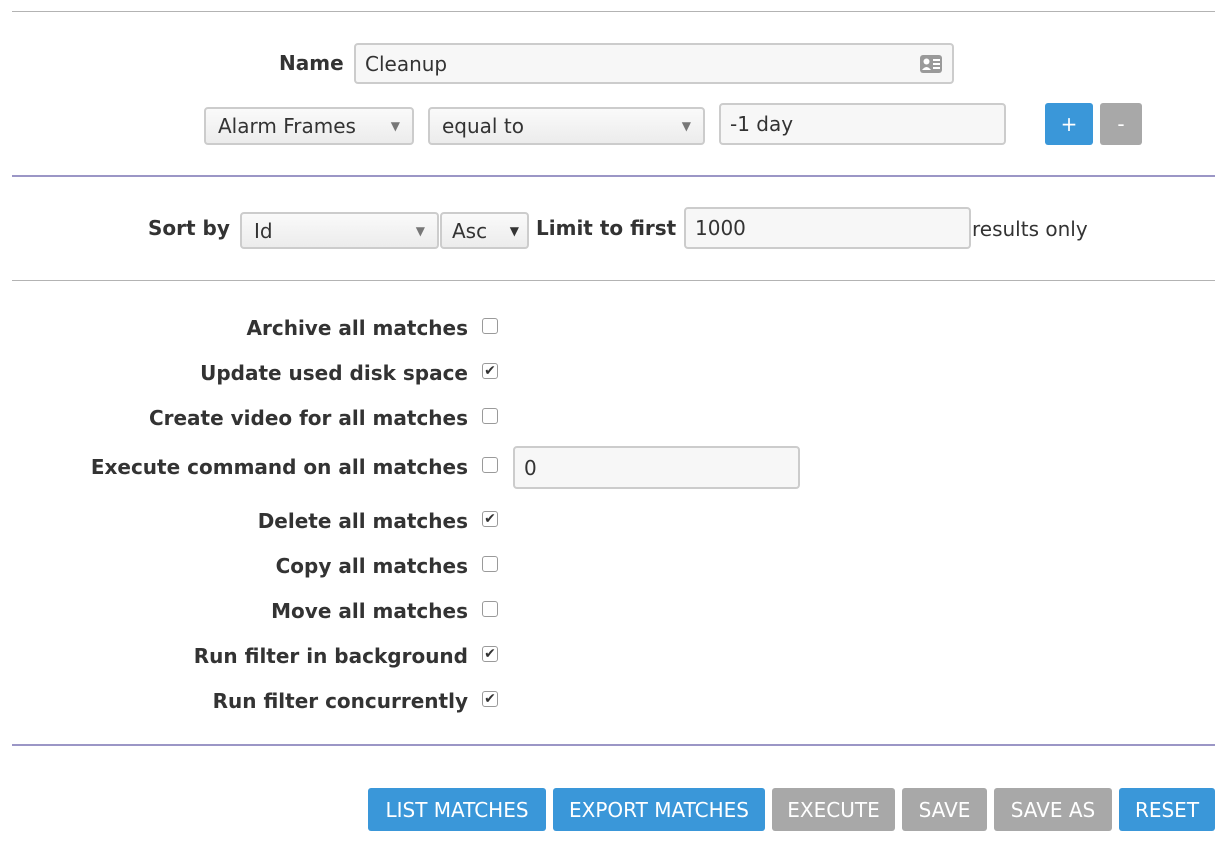 This screenshot has height=866, width=1223. What do you see at coordinates (613, 11) in the screenshot?
I see `top-divider` at bounding box center [613, 11].